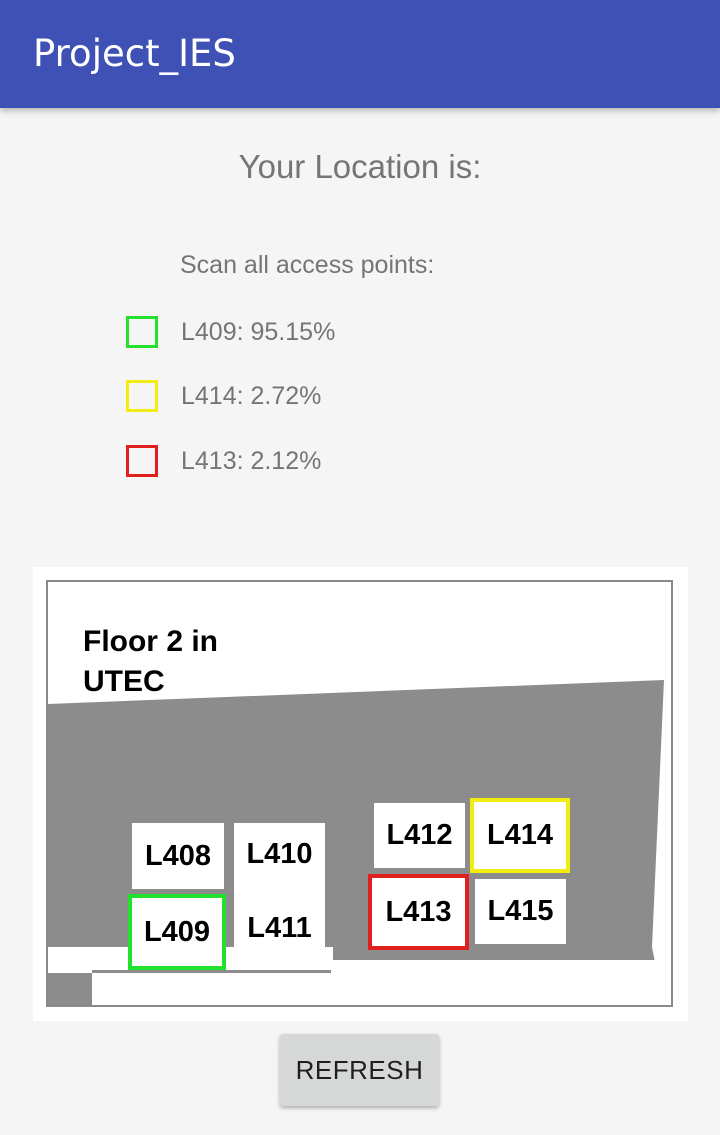 This screenshot has height=1135, width=720. Describe the element at coordinates (360, 54) in the screenshot. I see `app-bar: Project_IES` at that location.